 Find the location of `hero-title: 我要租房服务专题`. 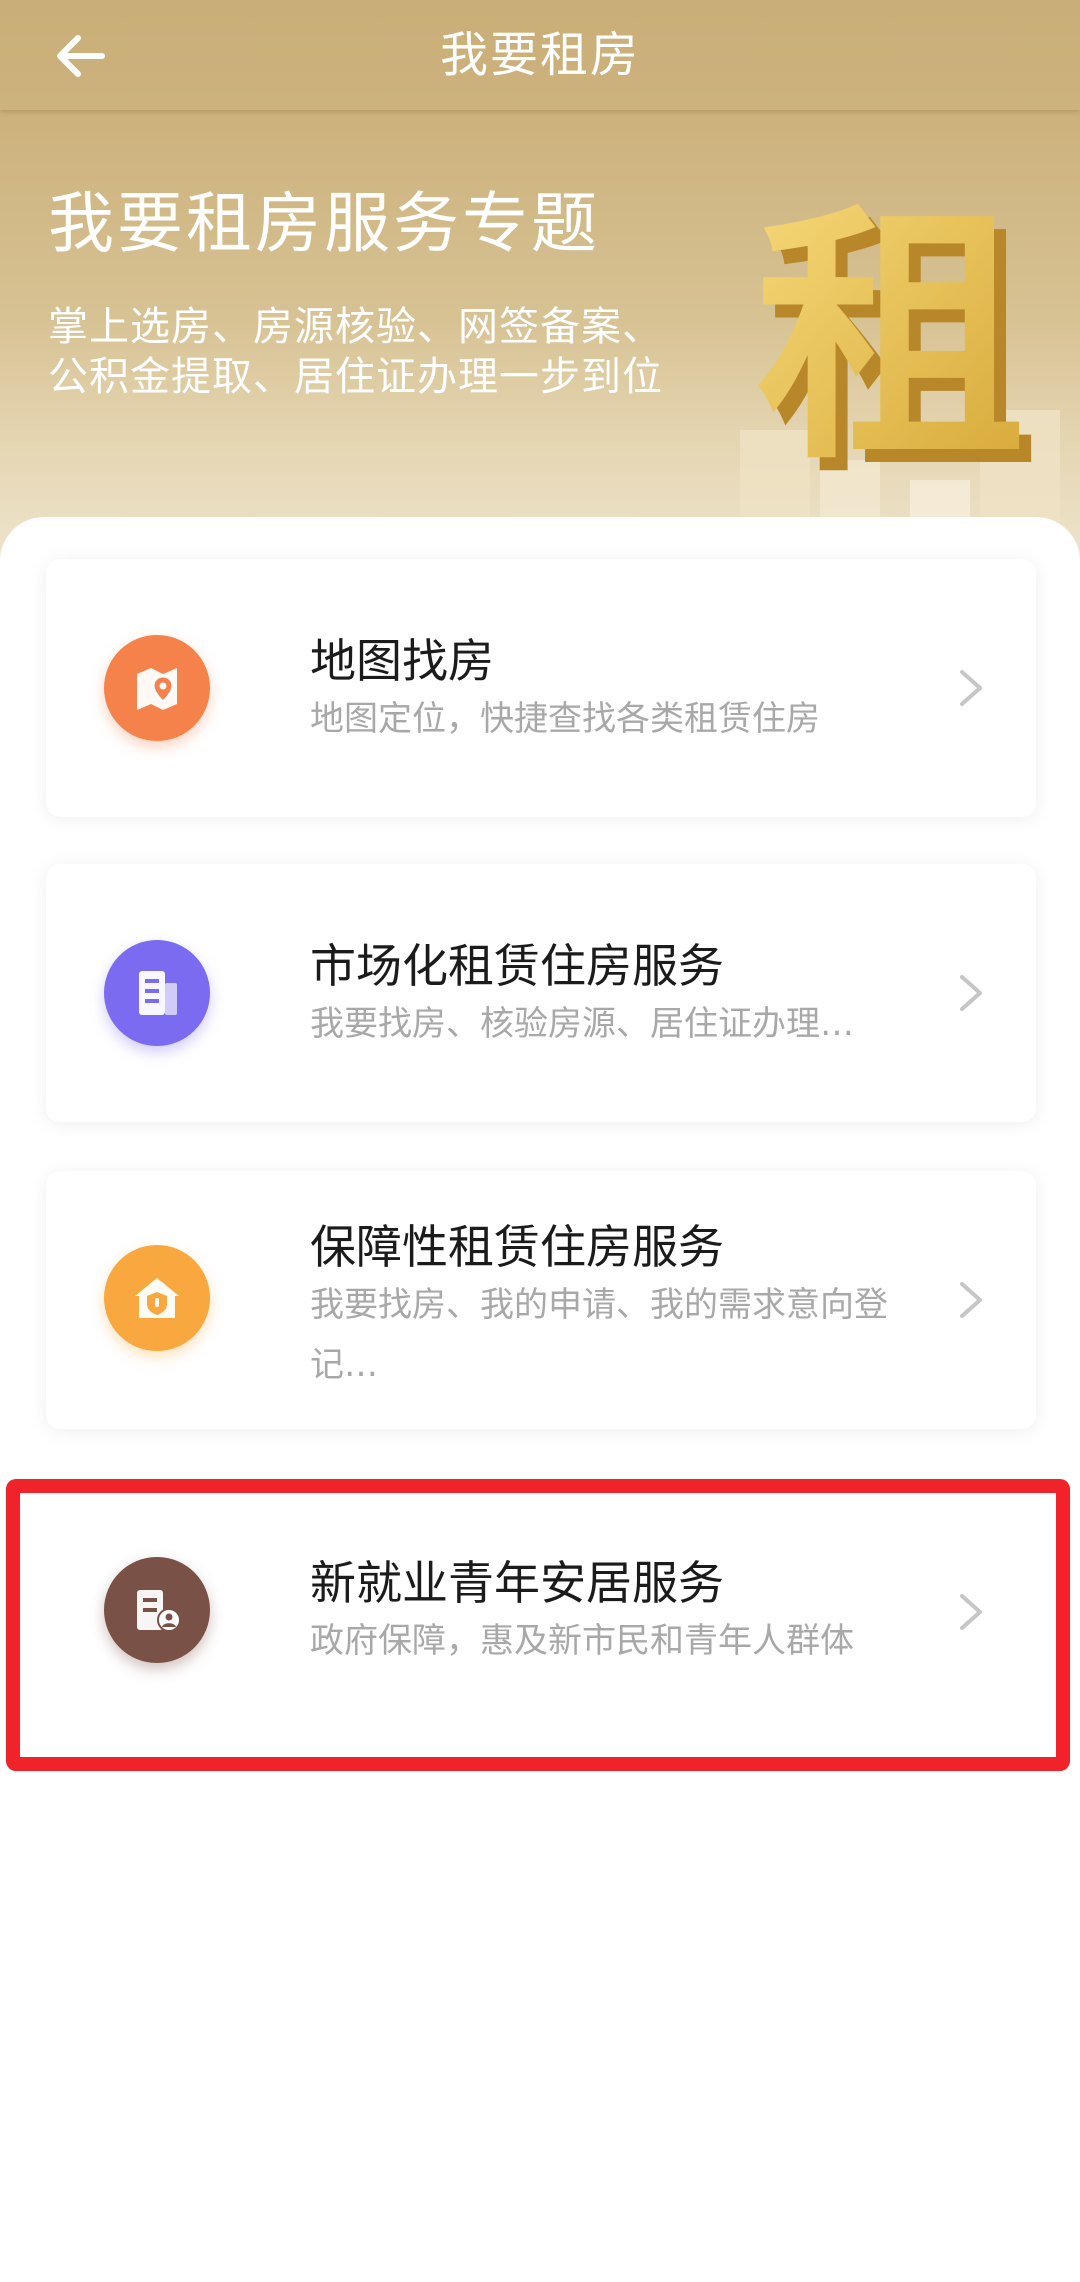

hero-title: 我要租房服务专题 is located at coordinates (324, 223).